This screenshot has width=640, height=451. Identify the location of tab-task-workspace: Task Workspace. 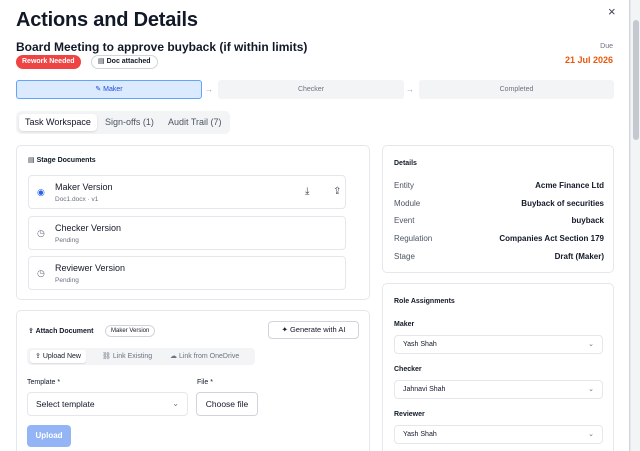
(58, 122).